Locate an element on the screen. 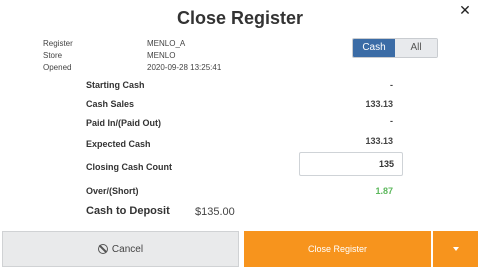 The width and height of the screenshot is (480, 270). register-label: Register is located at coordinates (58, 43).